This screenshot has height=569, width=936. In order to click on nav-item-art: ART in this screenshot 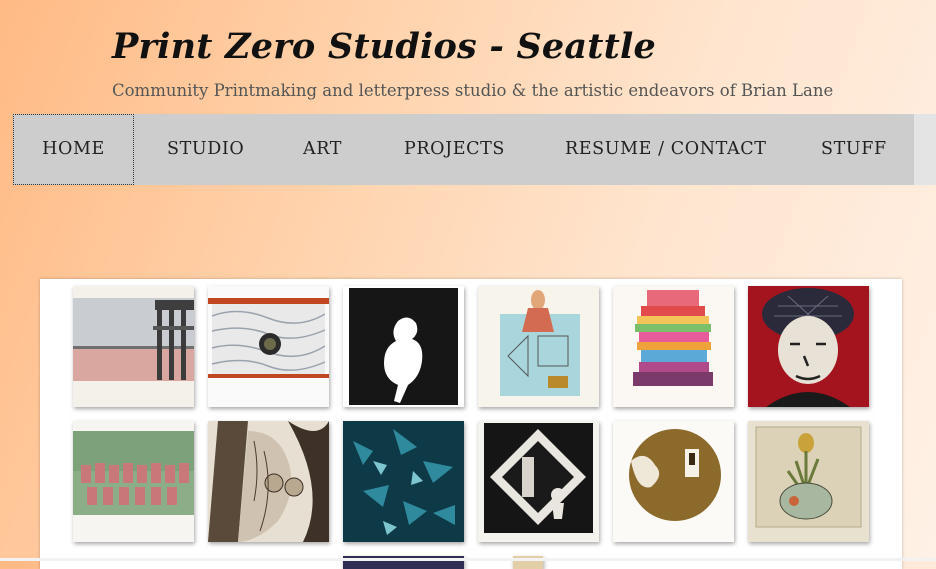, I will do `click(322, 149)`.